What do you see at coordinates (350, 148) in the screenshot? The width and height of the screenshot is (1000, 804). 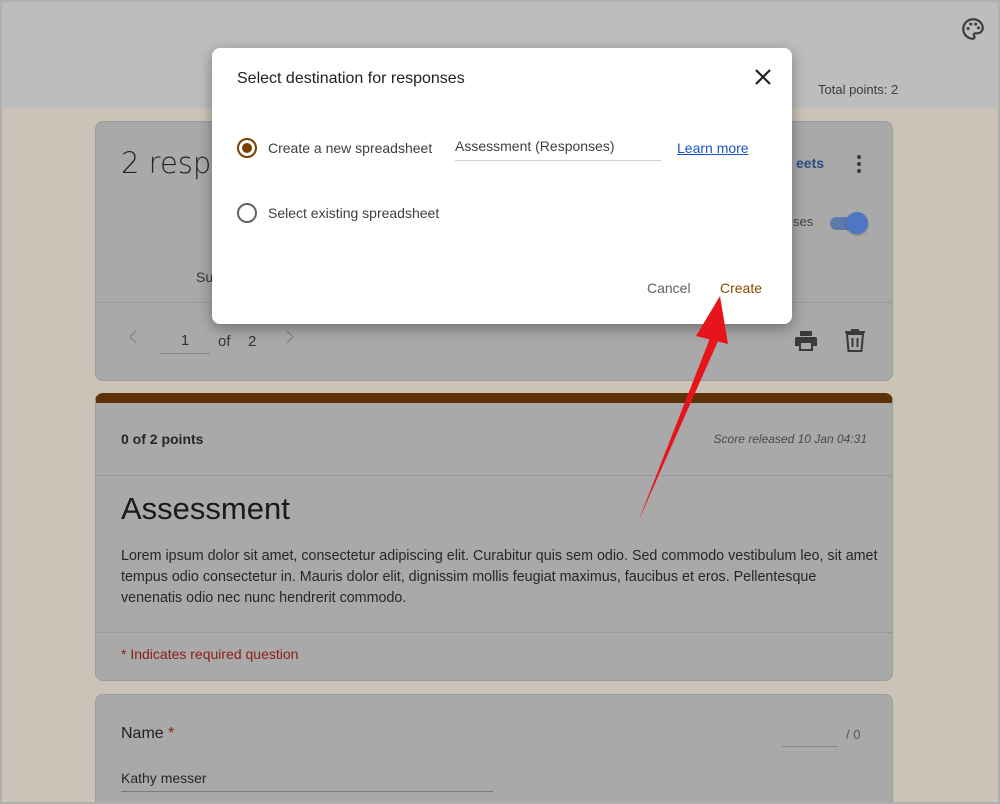 I see `option-new-spreadsheet-label: Create a new spreadsheet` at bounding box center [350, 148].